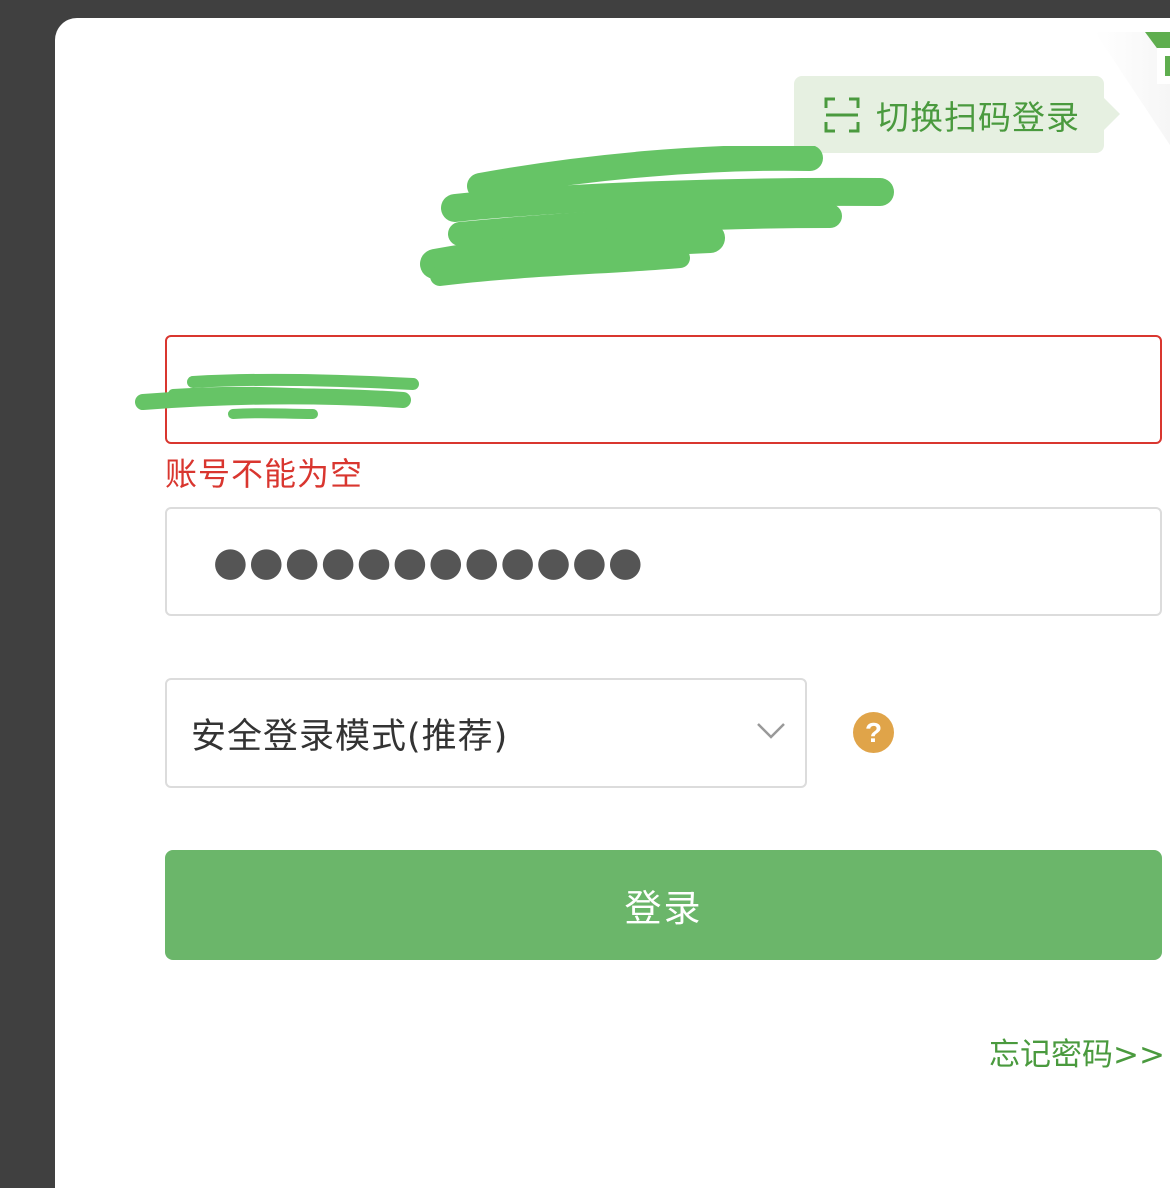 Image resolution: width=1170 pixels, height=1188 pixels. Describe the element at coordinates (1077, 1051) in the screenshot. I see `forgot-password-link: 忘记密码>>` at that location.